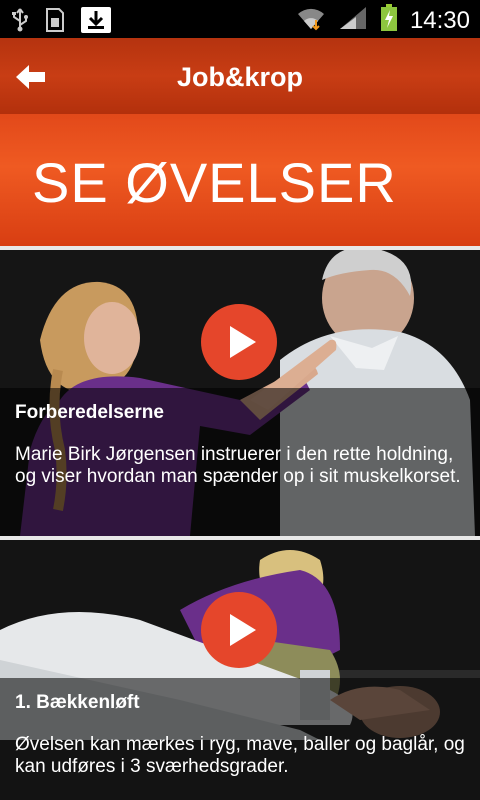 The width and height of the screenshot is (480, 800). I want to click on download-icon, so click(96, 22).